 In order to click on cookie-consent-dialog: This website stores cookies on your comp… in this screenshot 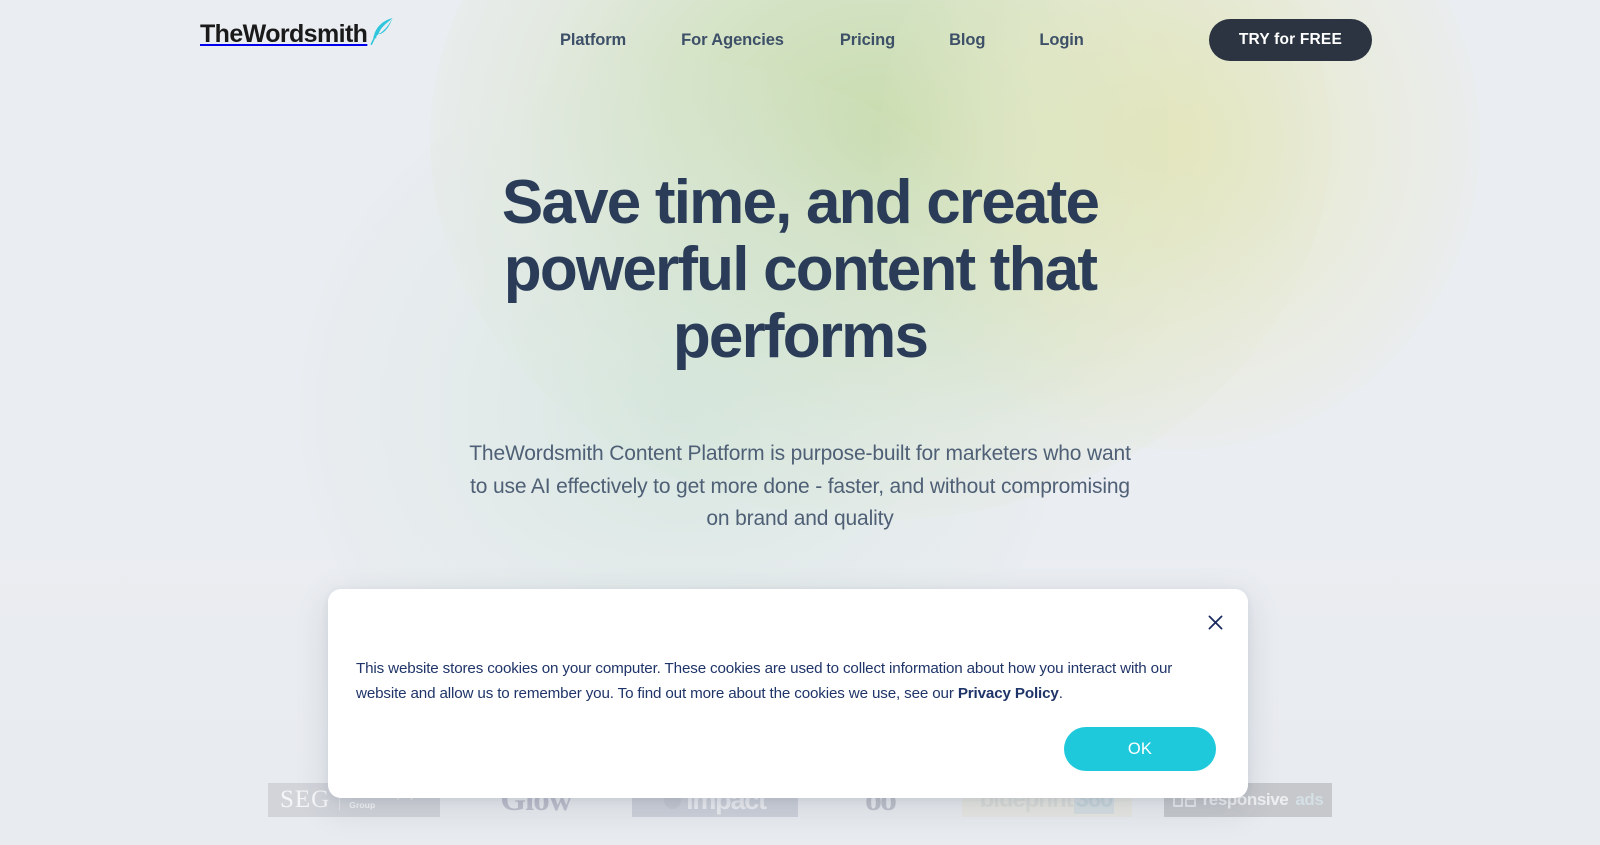, I will do `click(788, 693)`.